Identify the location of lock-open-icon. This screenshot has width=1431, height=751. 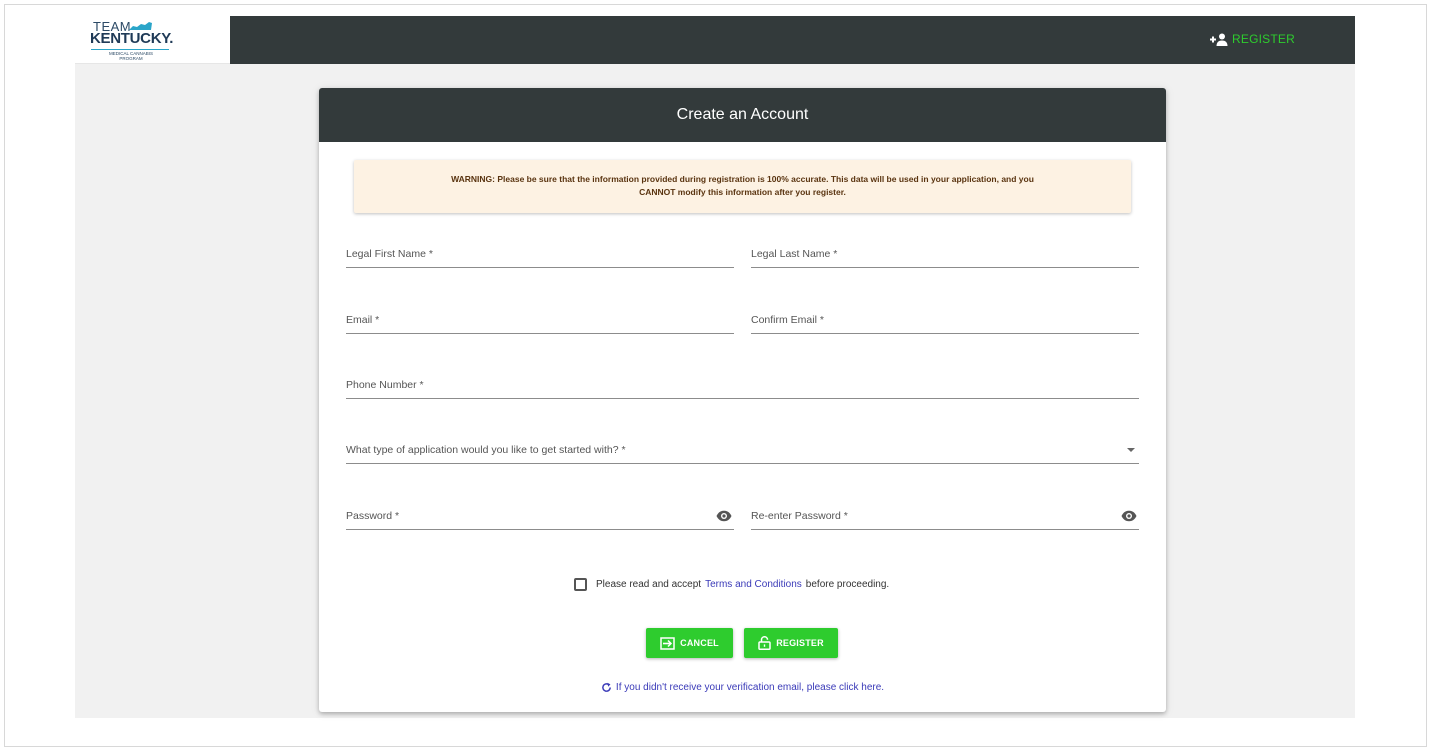
(764, 643).